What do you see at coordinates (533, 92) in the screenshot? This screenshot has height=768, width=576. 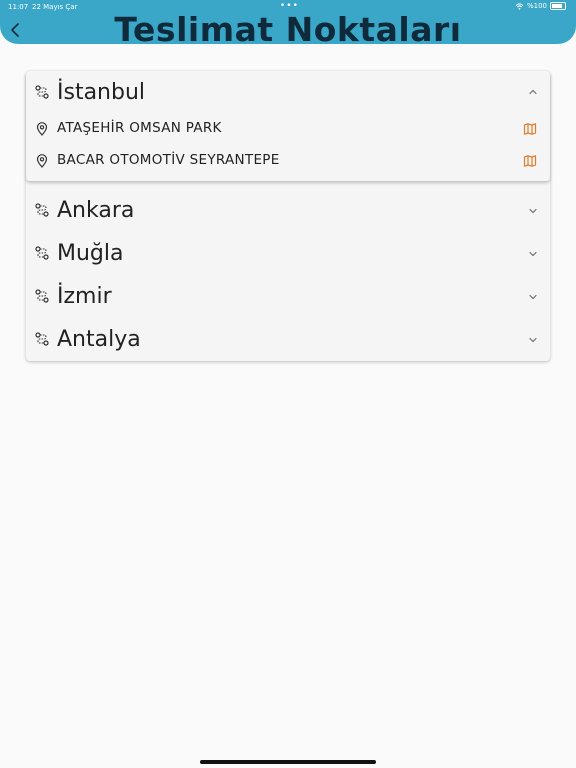 I see `chevron-up-icon` at bounding box center [533, 92].